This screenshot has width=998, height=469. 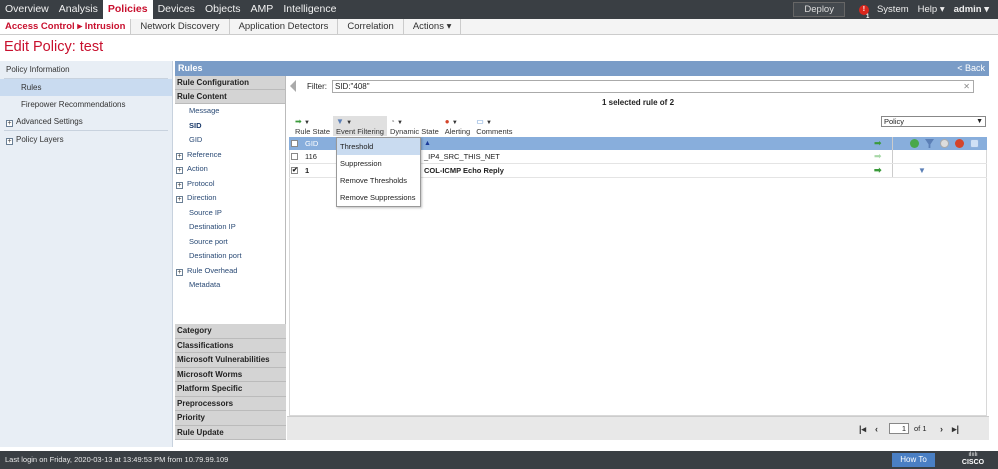 What do you see at coordinates (230, 140) in the screenshot?
I see `filter-item-gid: GID` at bounding box center [230, 140].